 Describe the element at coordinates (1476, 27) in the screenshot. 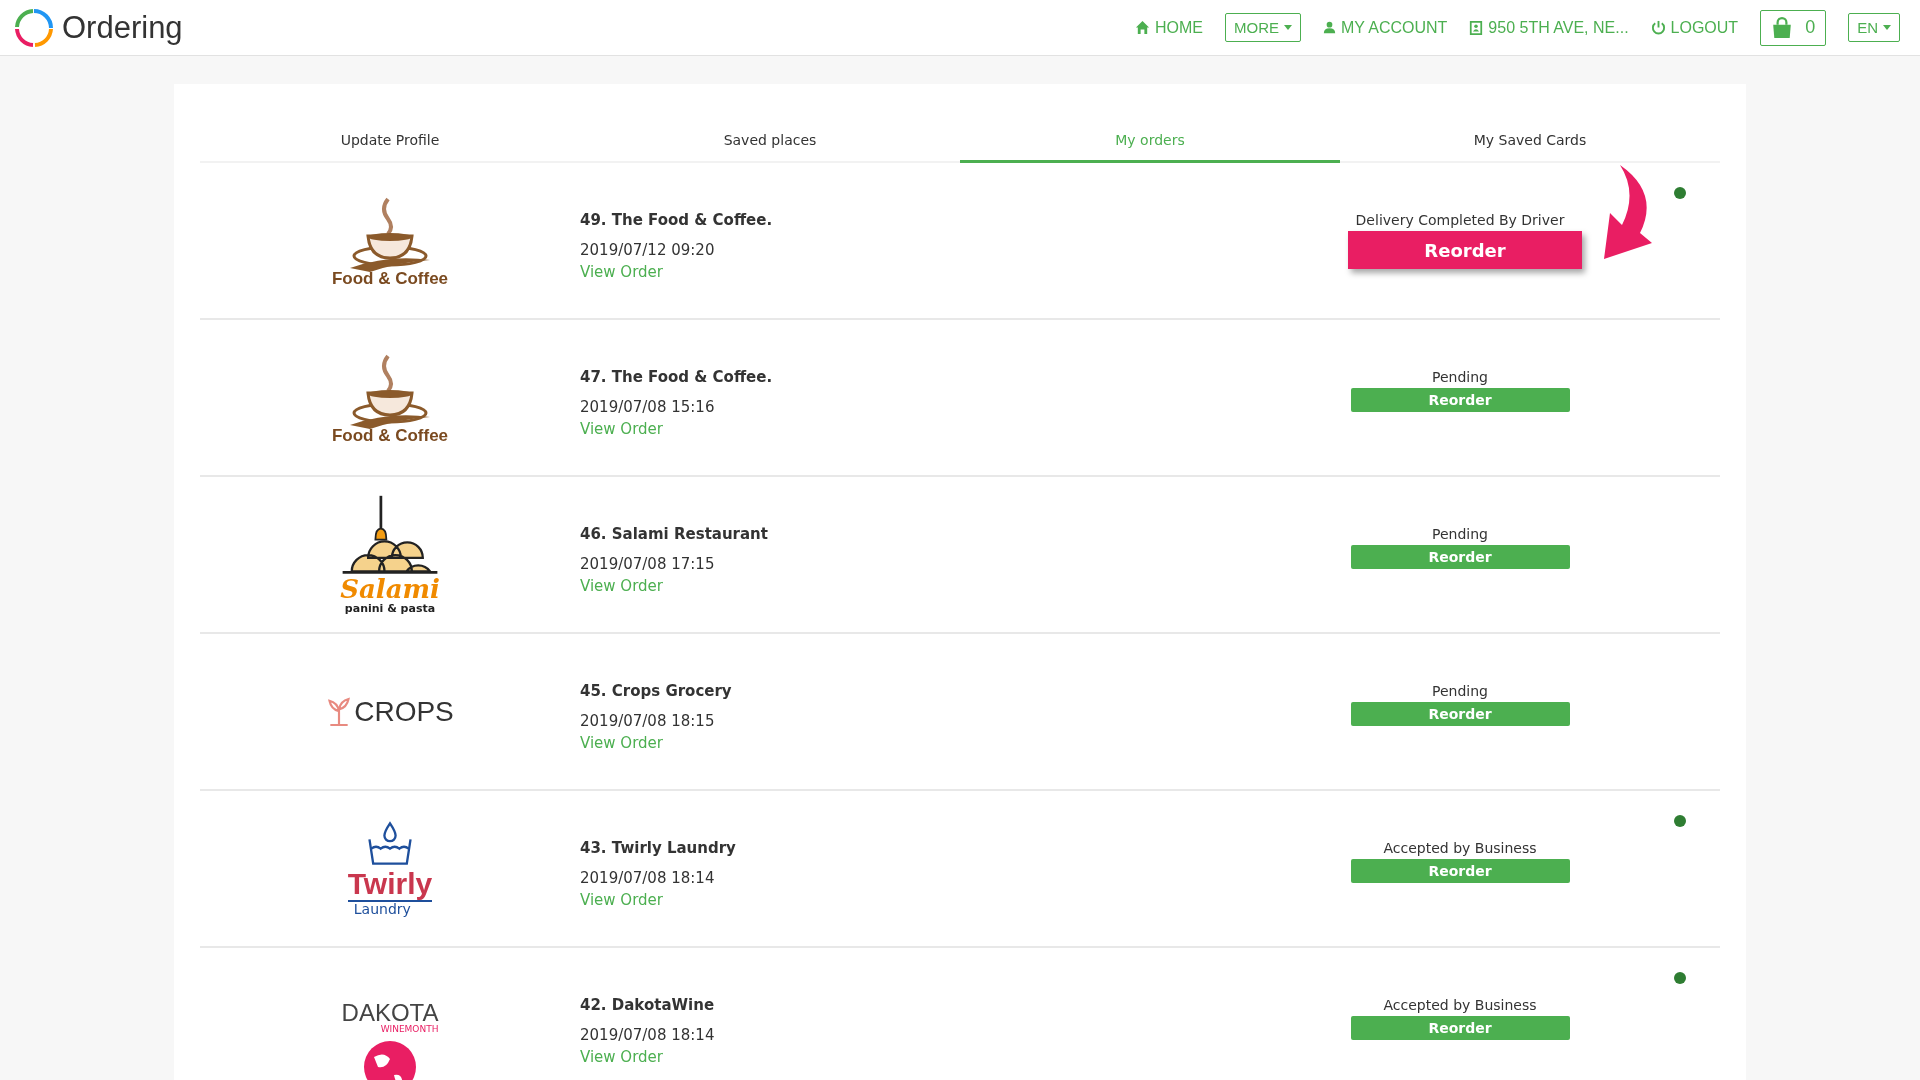

I see `building-icon` at that location.